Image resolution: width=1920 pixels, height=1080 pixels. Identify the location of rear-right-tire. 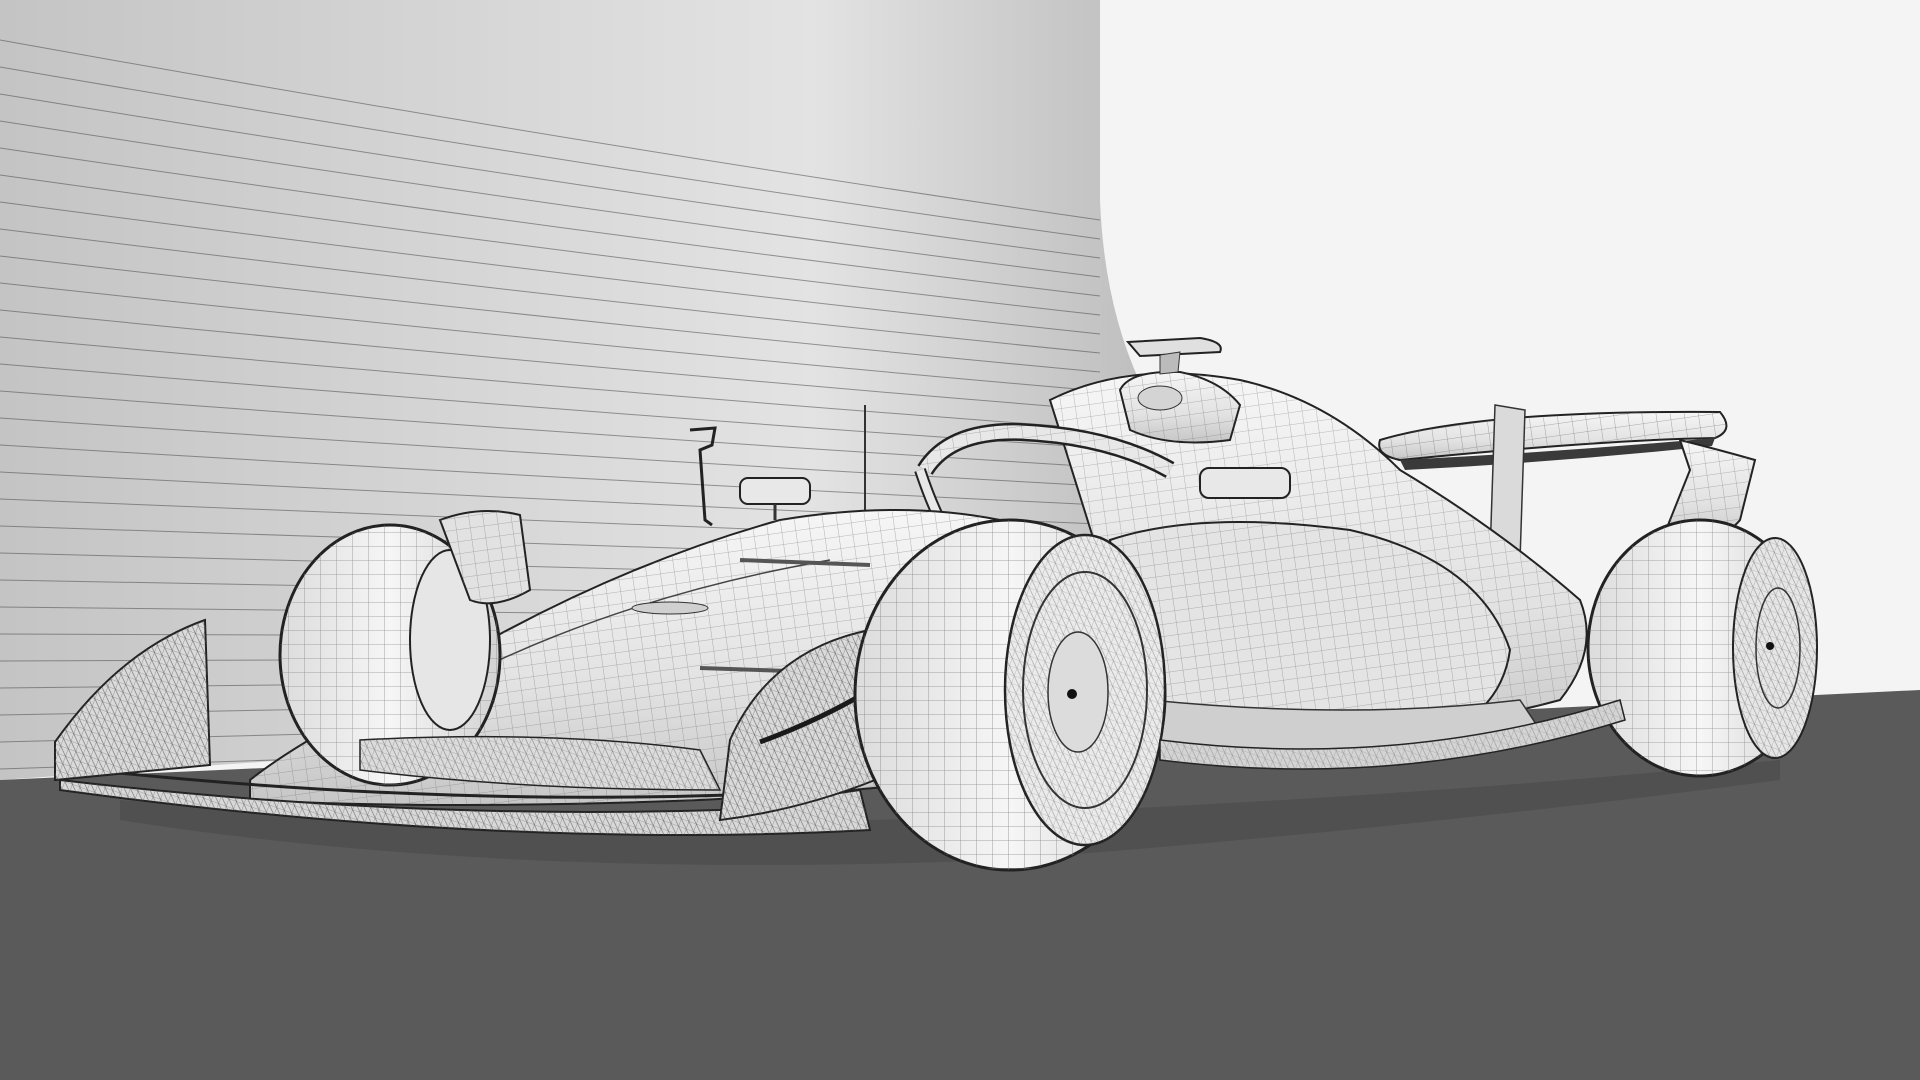
(1702, 648).